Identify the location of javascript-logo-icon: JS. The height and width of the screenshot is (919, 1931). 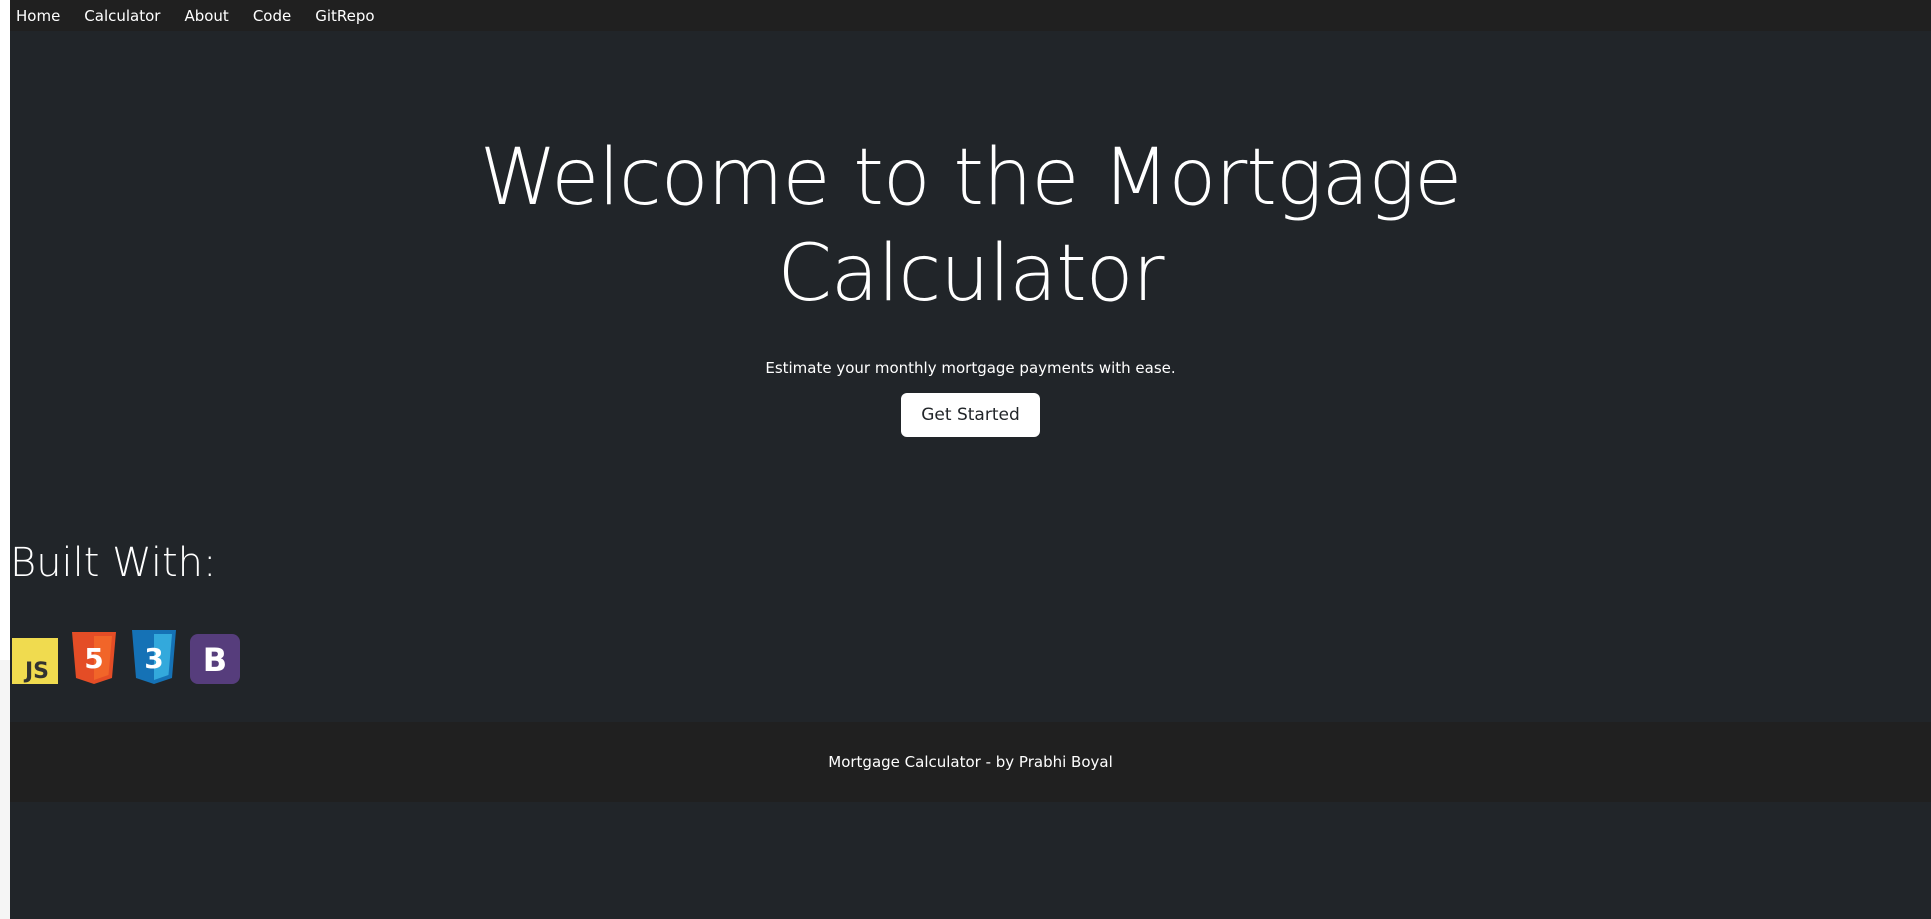
(35, 661).